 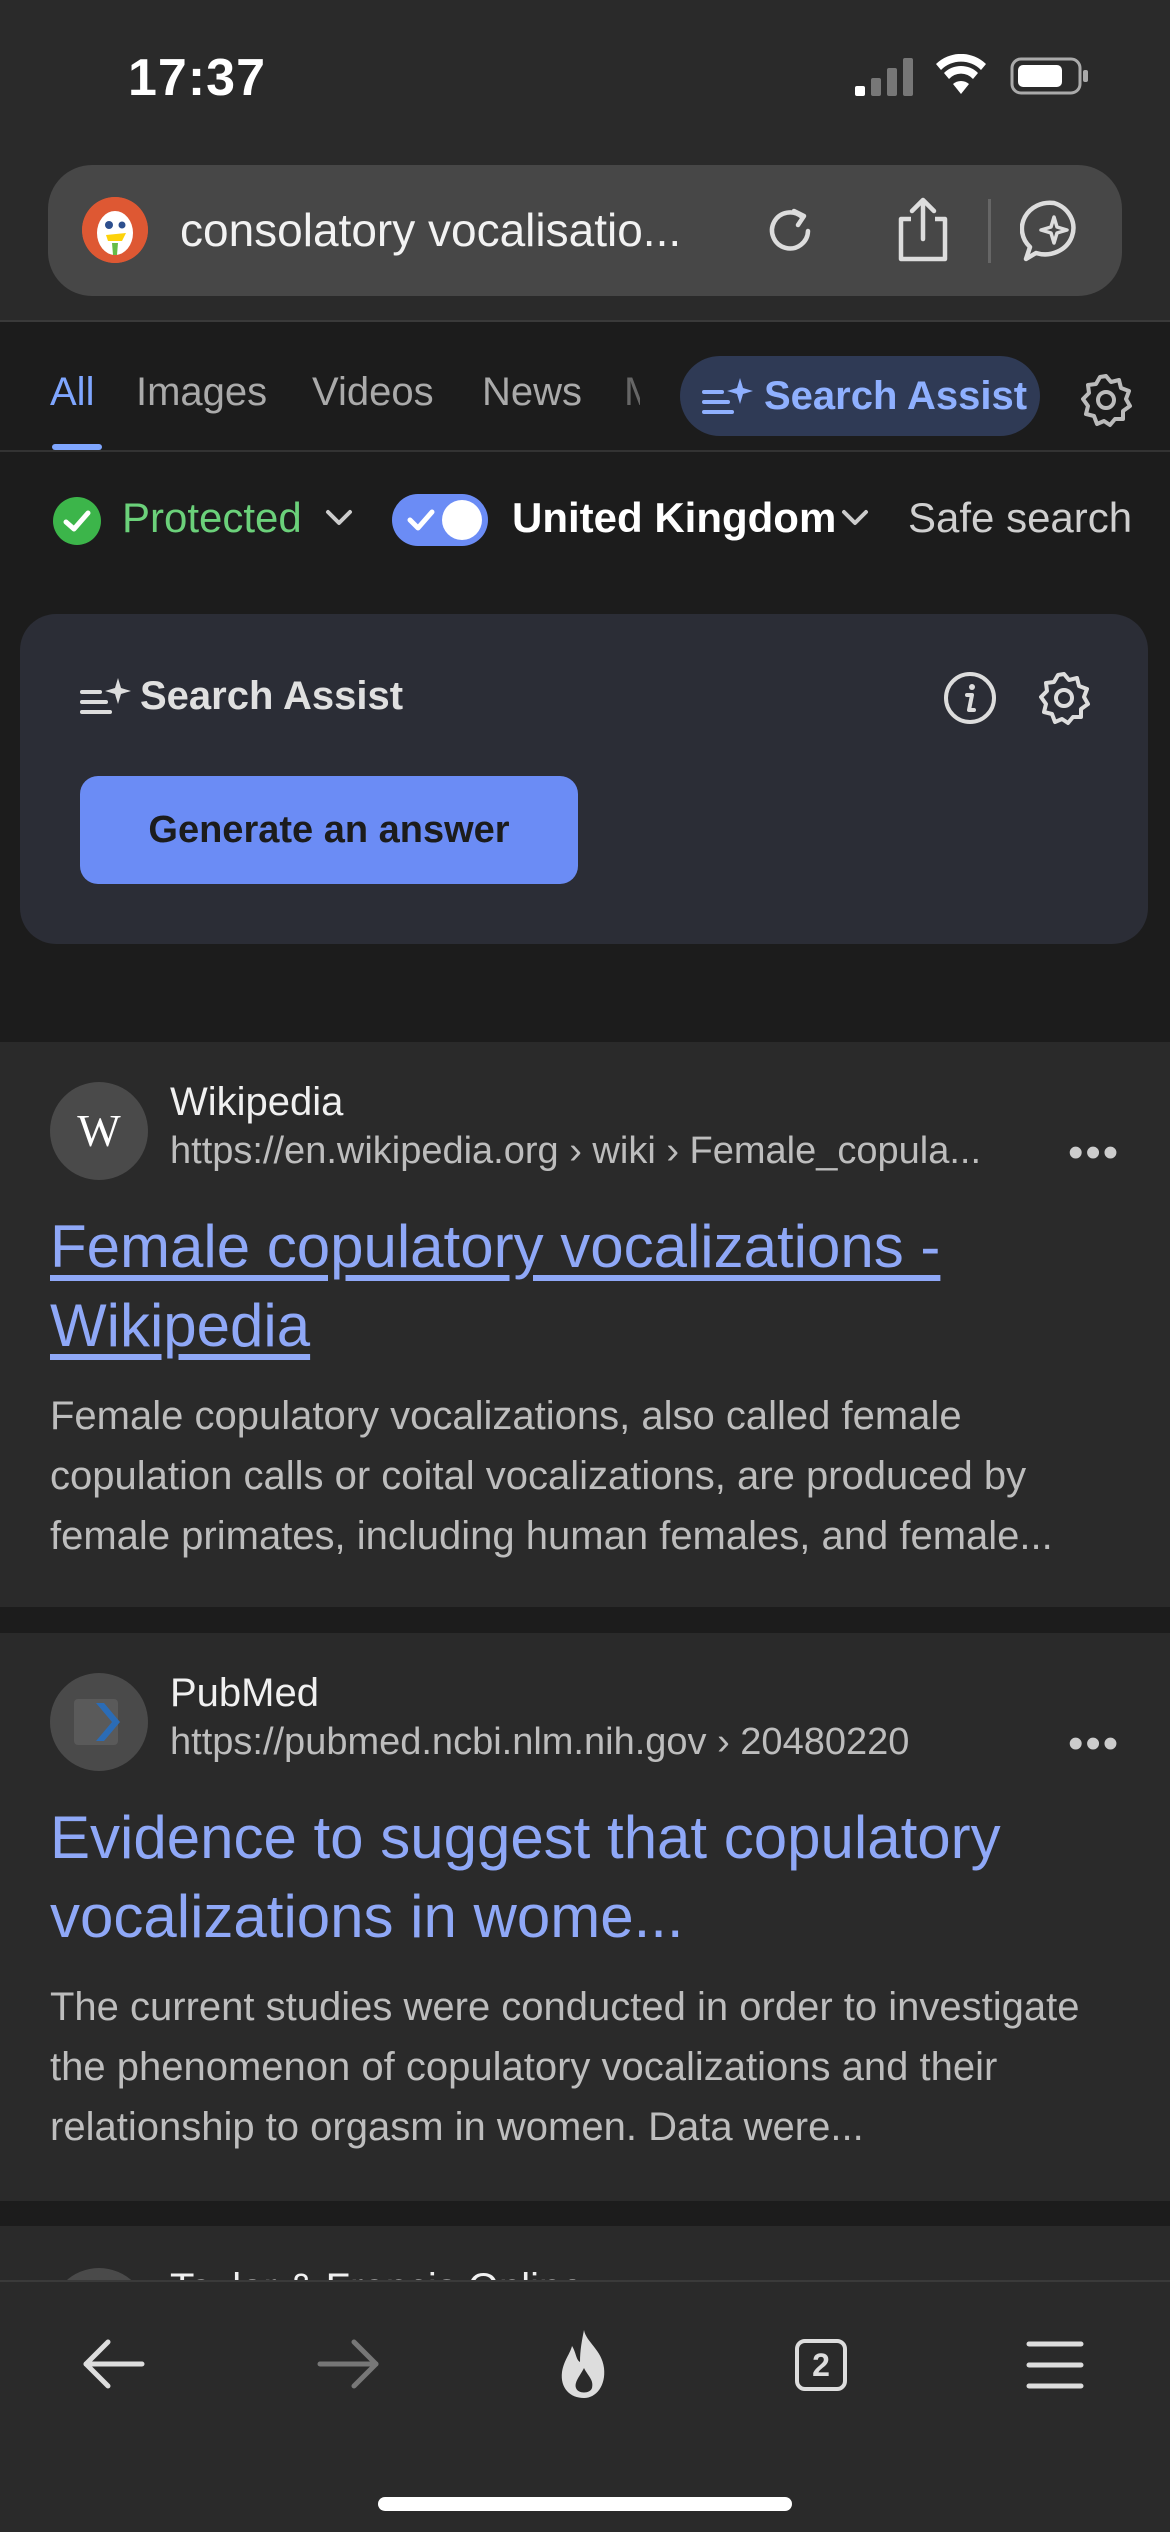 What do you see at coordinates (272, 696) in the screenshot?
I see `search-assist-title: Search Assist` at bounding box center [272, 696].